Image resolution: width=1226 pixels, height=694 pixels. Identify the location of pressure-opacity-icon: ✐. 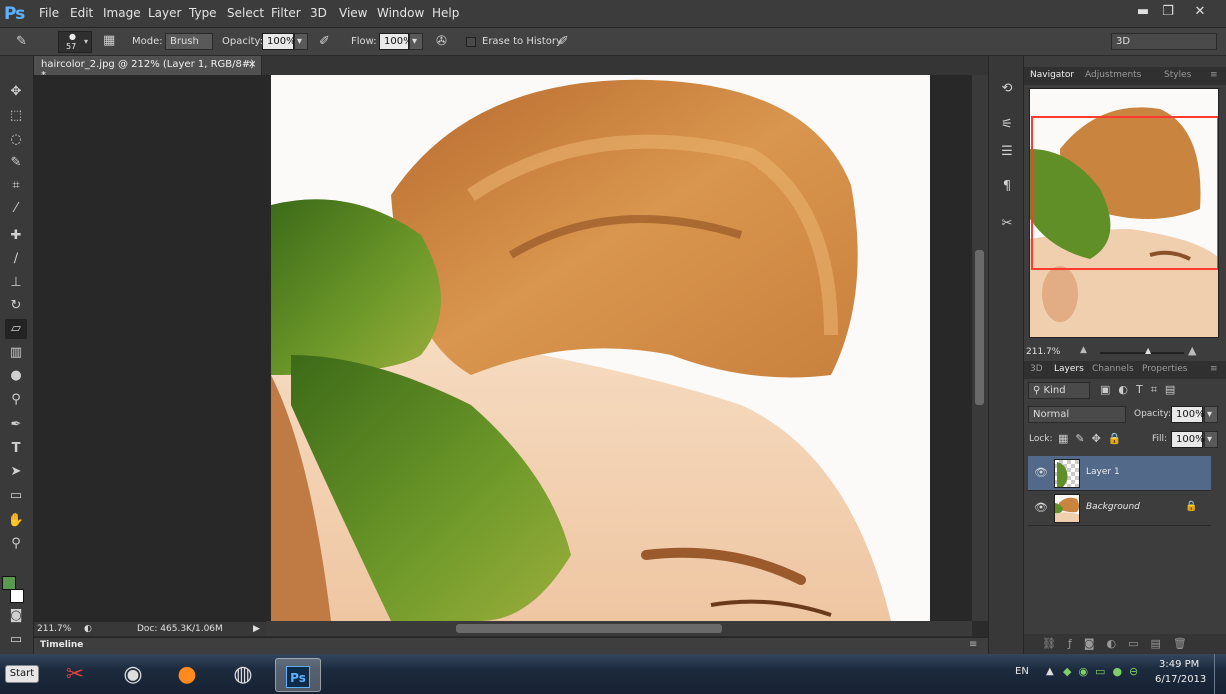
(324, 41).